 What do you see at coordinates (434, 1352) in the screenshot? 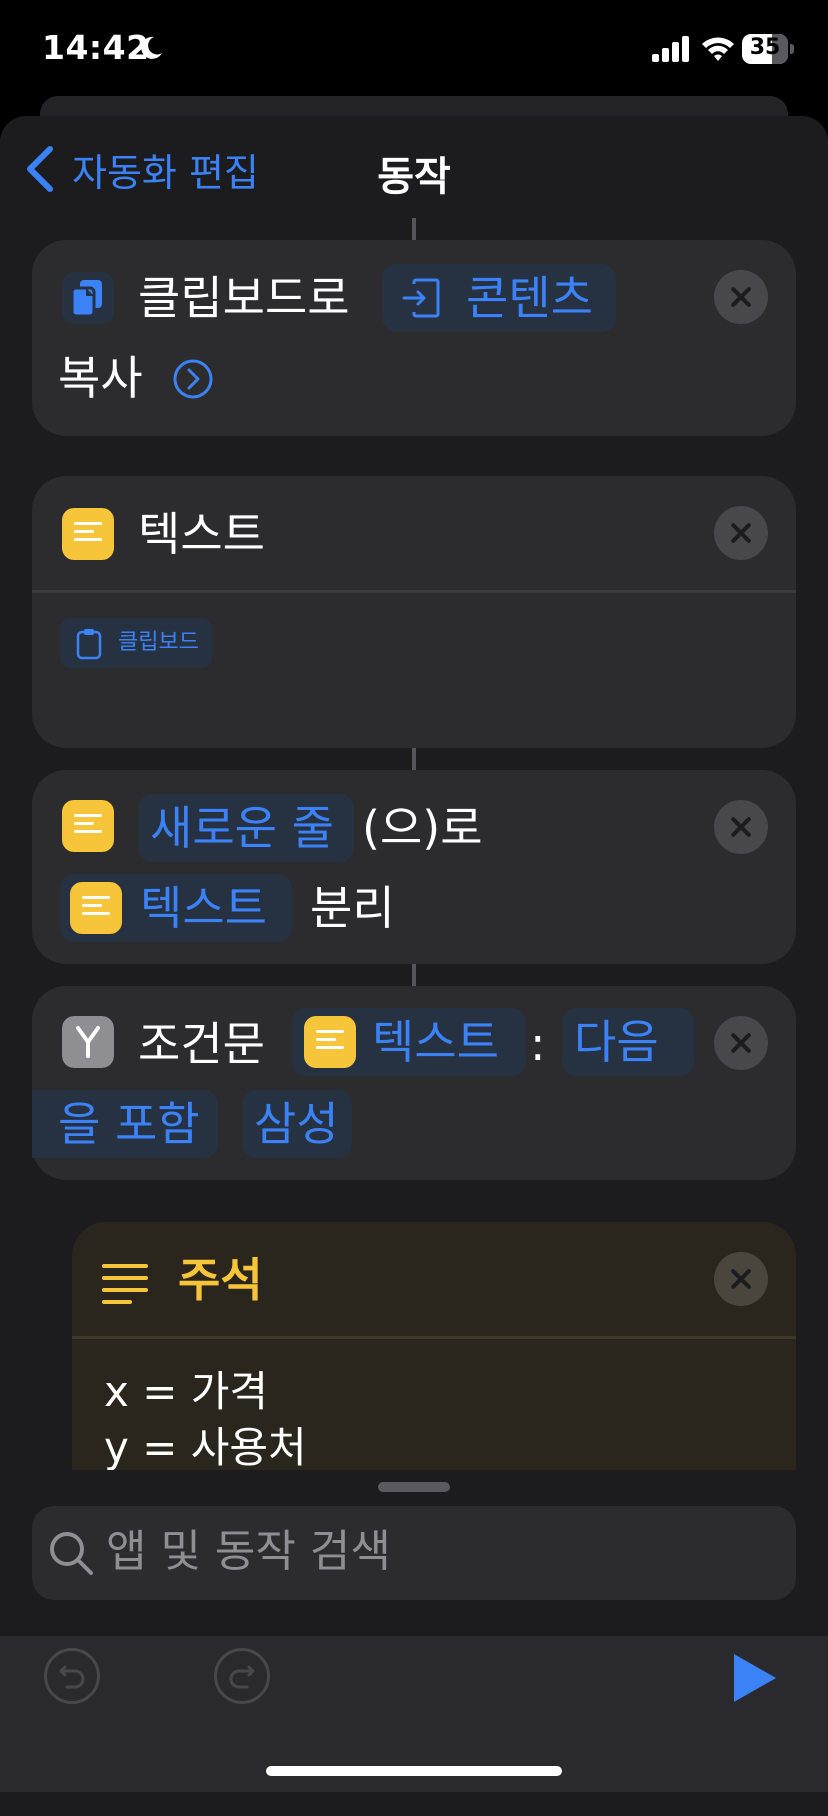
I see `comment-action: 주석 x = 가격 y = 사용처` at bounding box center [434, 1352].